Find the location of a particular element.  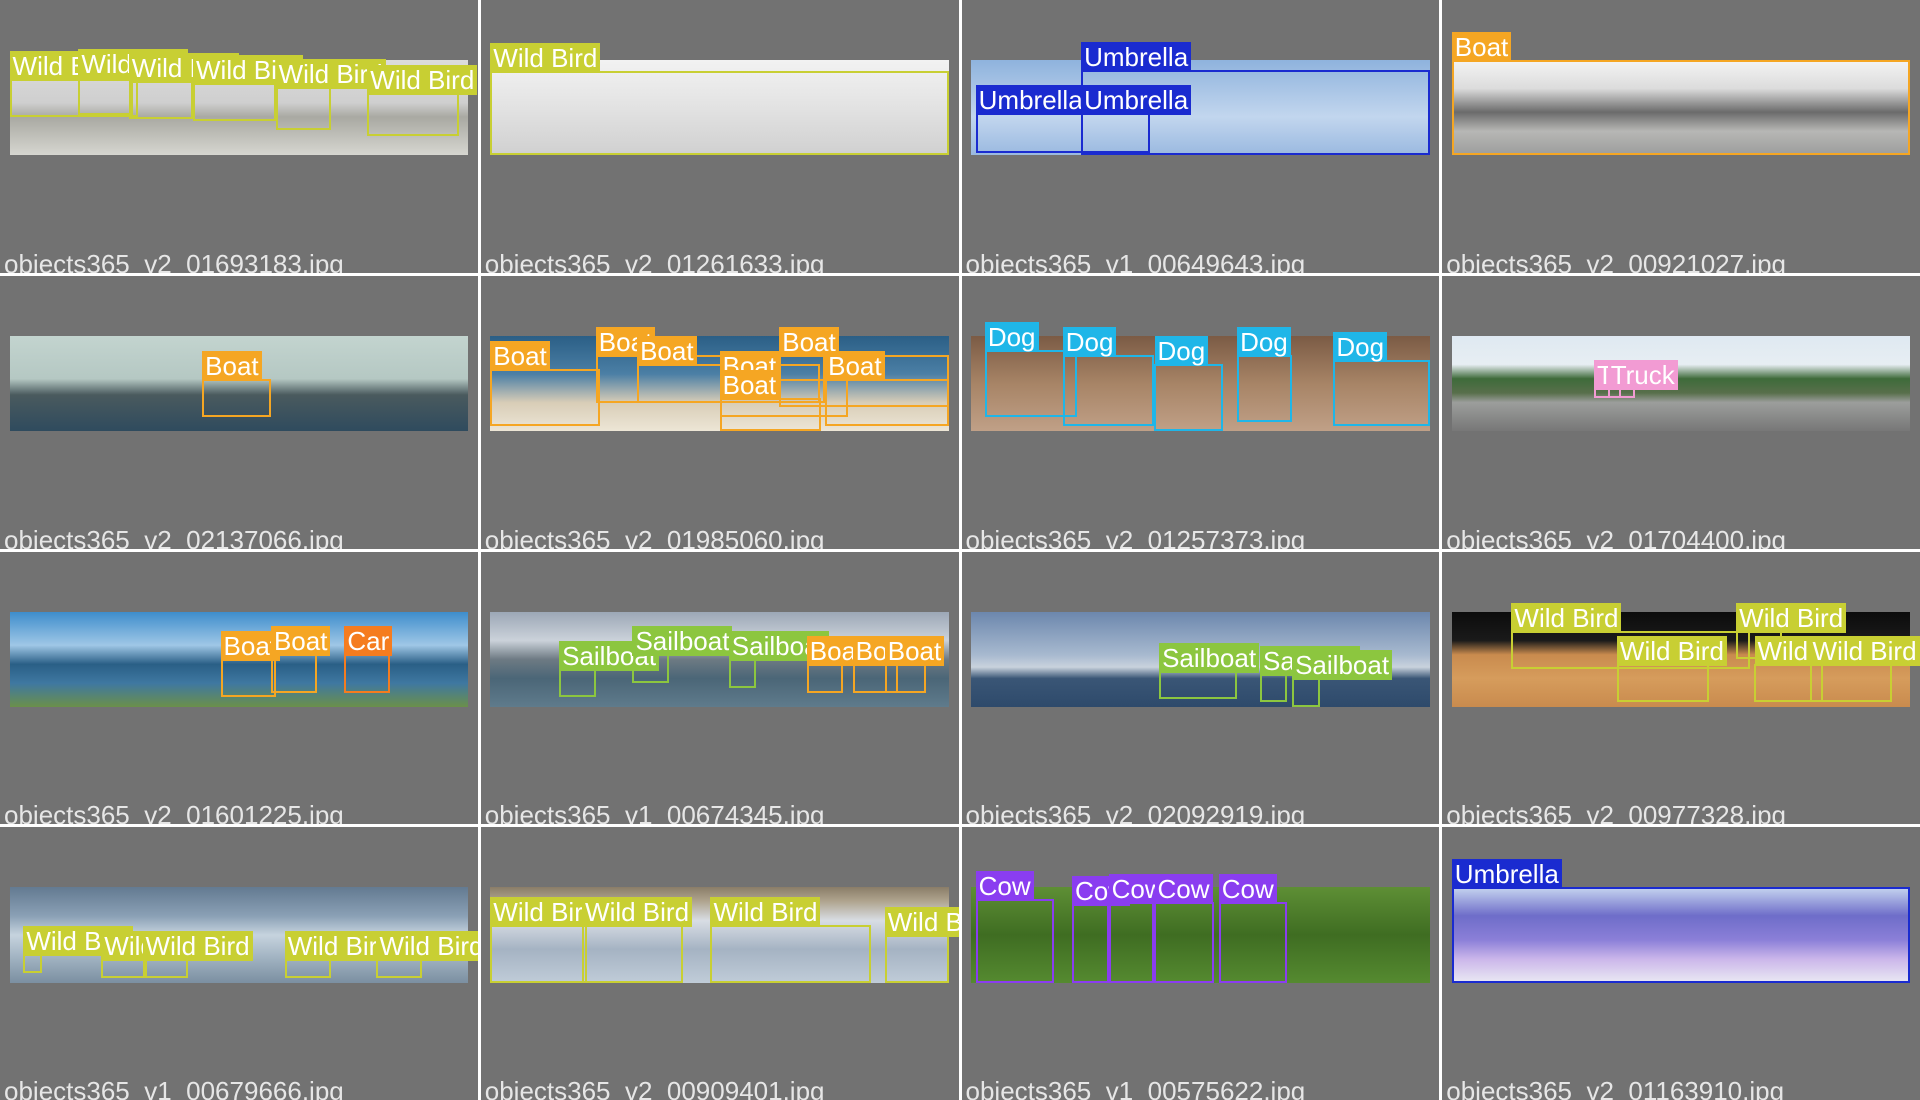

tile-filename: objects365_v2_01693183.jpg is located at coordinates (174, 260).